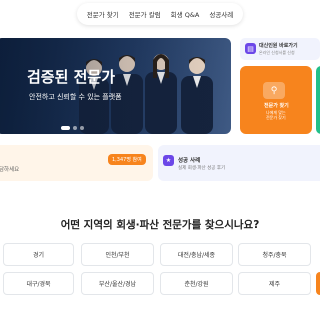  What do you see at coordinates (196, 254) in the screenshot?
I see `region-chip: 대전/충남/세종` at bounding box center [196, 254].